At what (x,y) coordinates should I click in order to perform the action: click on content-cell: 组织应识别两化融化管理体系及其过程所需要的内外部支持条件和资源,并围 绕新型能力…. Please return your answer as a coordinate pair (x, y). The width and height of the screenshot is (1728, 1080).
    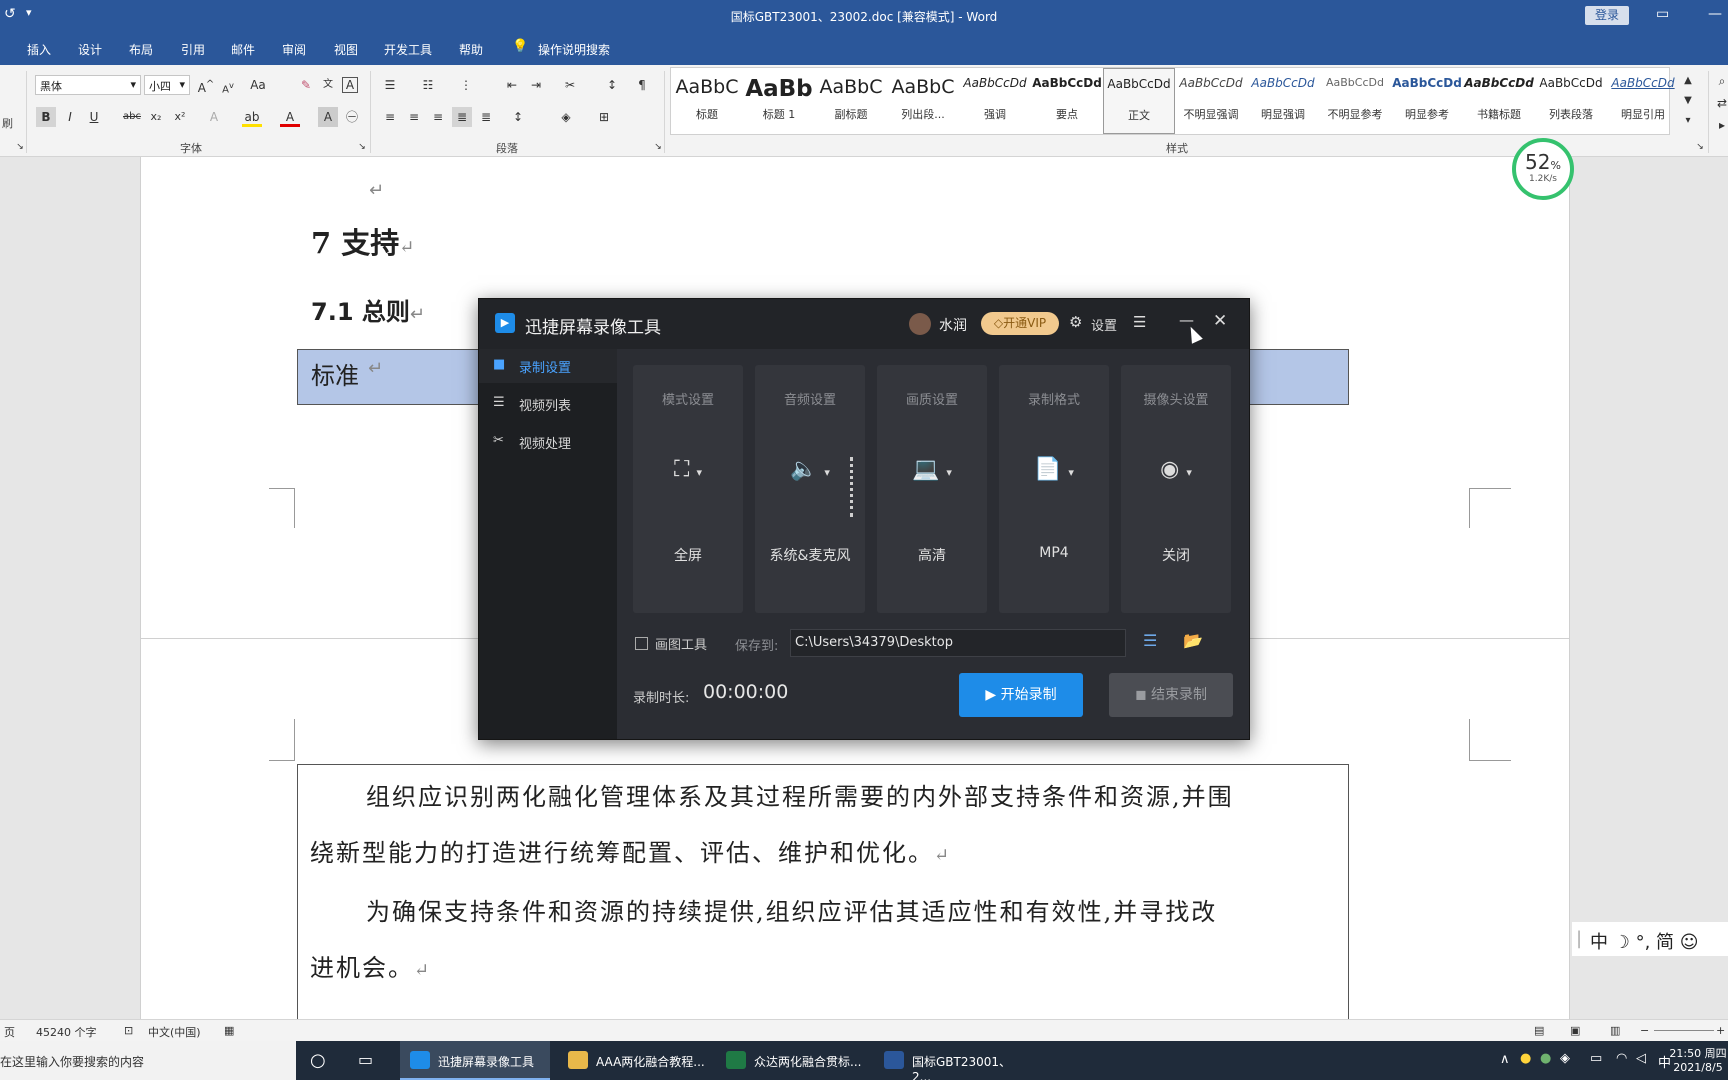
    Looking at the image, I should click on (823, 891).